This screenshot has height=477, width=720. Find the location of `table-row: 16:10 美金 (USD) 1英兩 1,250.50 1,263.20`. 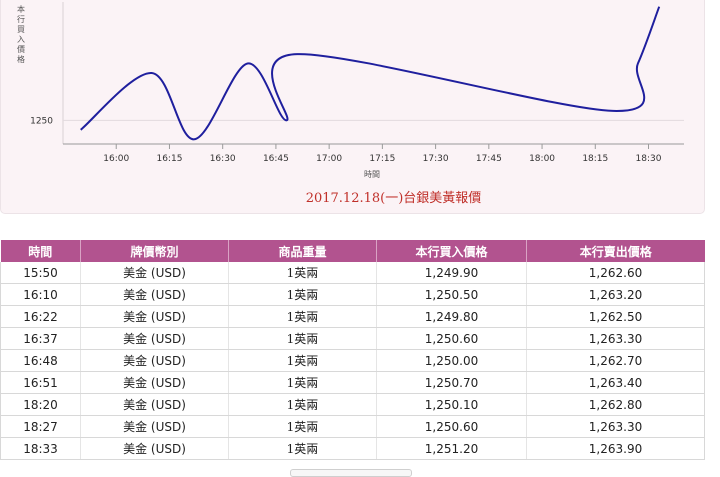

table-row: 16:10 美金 (USD) 1英兩 1,250.50 1,263.20 is located at coordinates (352, 294).